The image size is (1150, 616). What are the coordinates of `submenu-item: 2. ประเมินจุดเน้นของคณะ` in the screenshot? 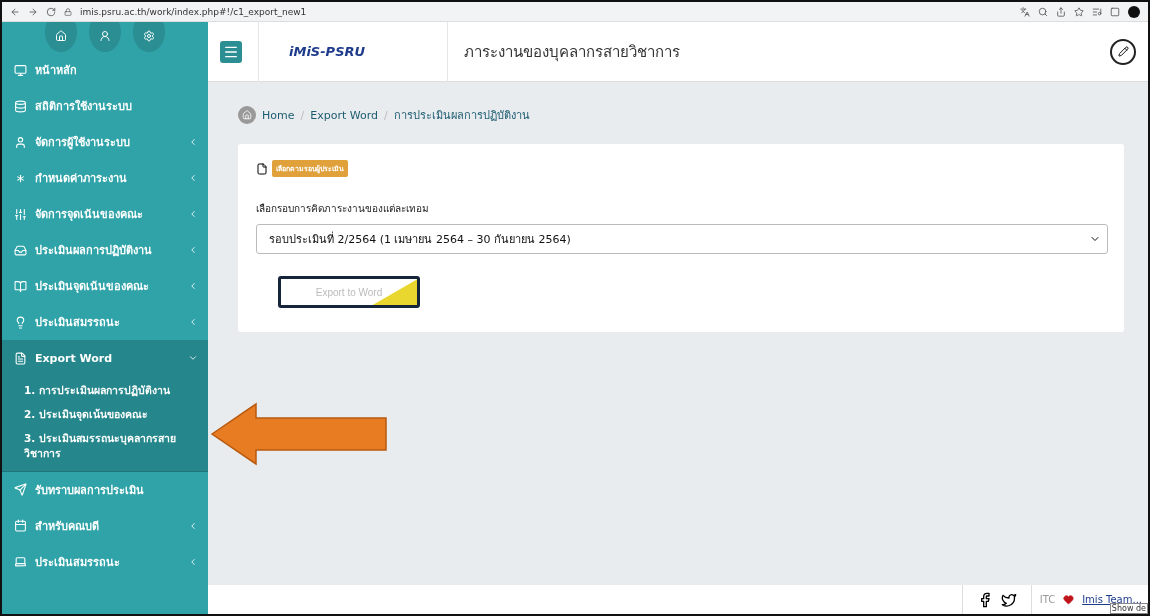 It's located at (105, 414).